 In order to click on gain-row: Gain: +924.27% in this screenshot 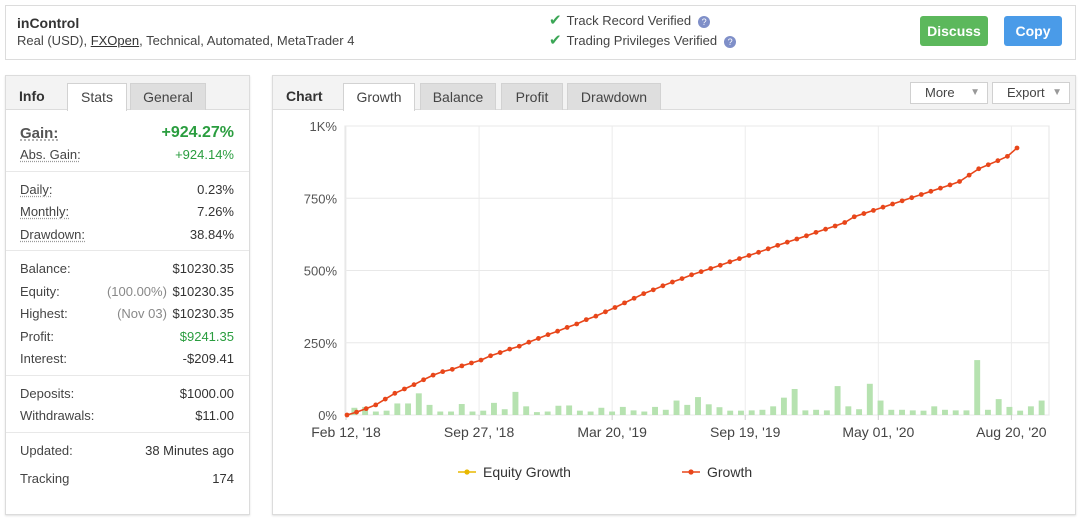, I will do `click(127, 131)`.